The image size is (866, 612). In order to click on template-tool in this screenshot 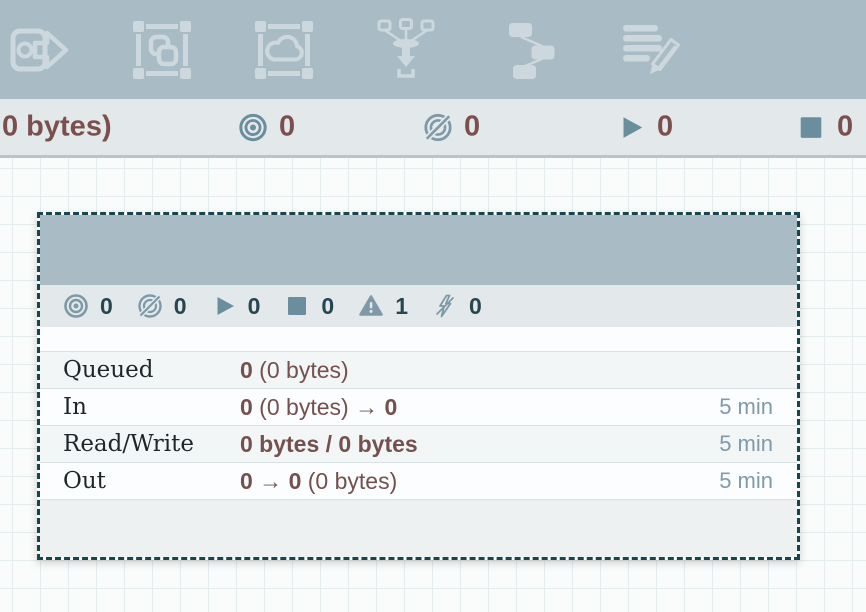, I will do `click(528, 50)`.